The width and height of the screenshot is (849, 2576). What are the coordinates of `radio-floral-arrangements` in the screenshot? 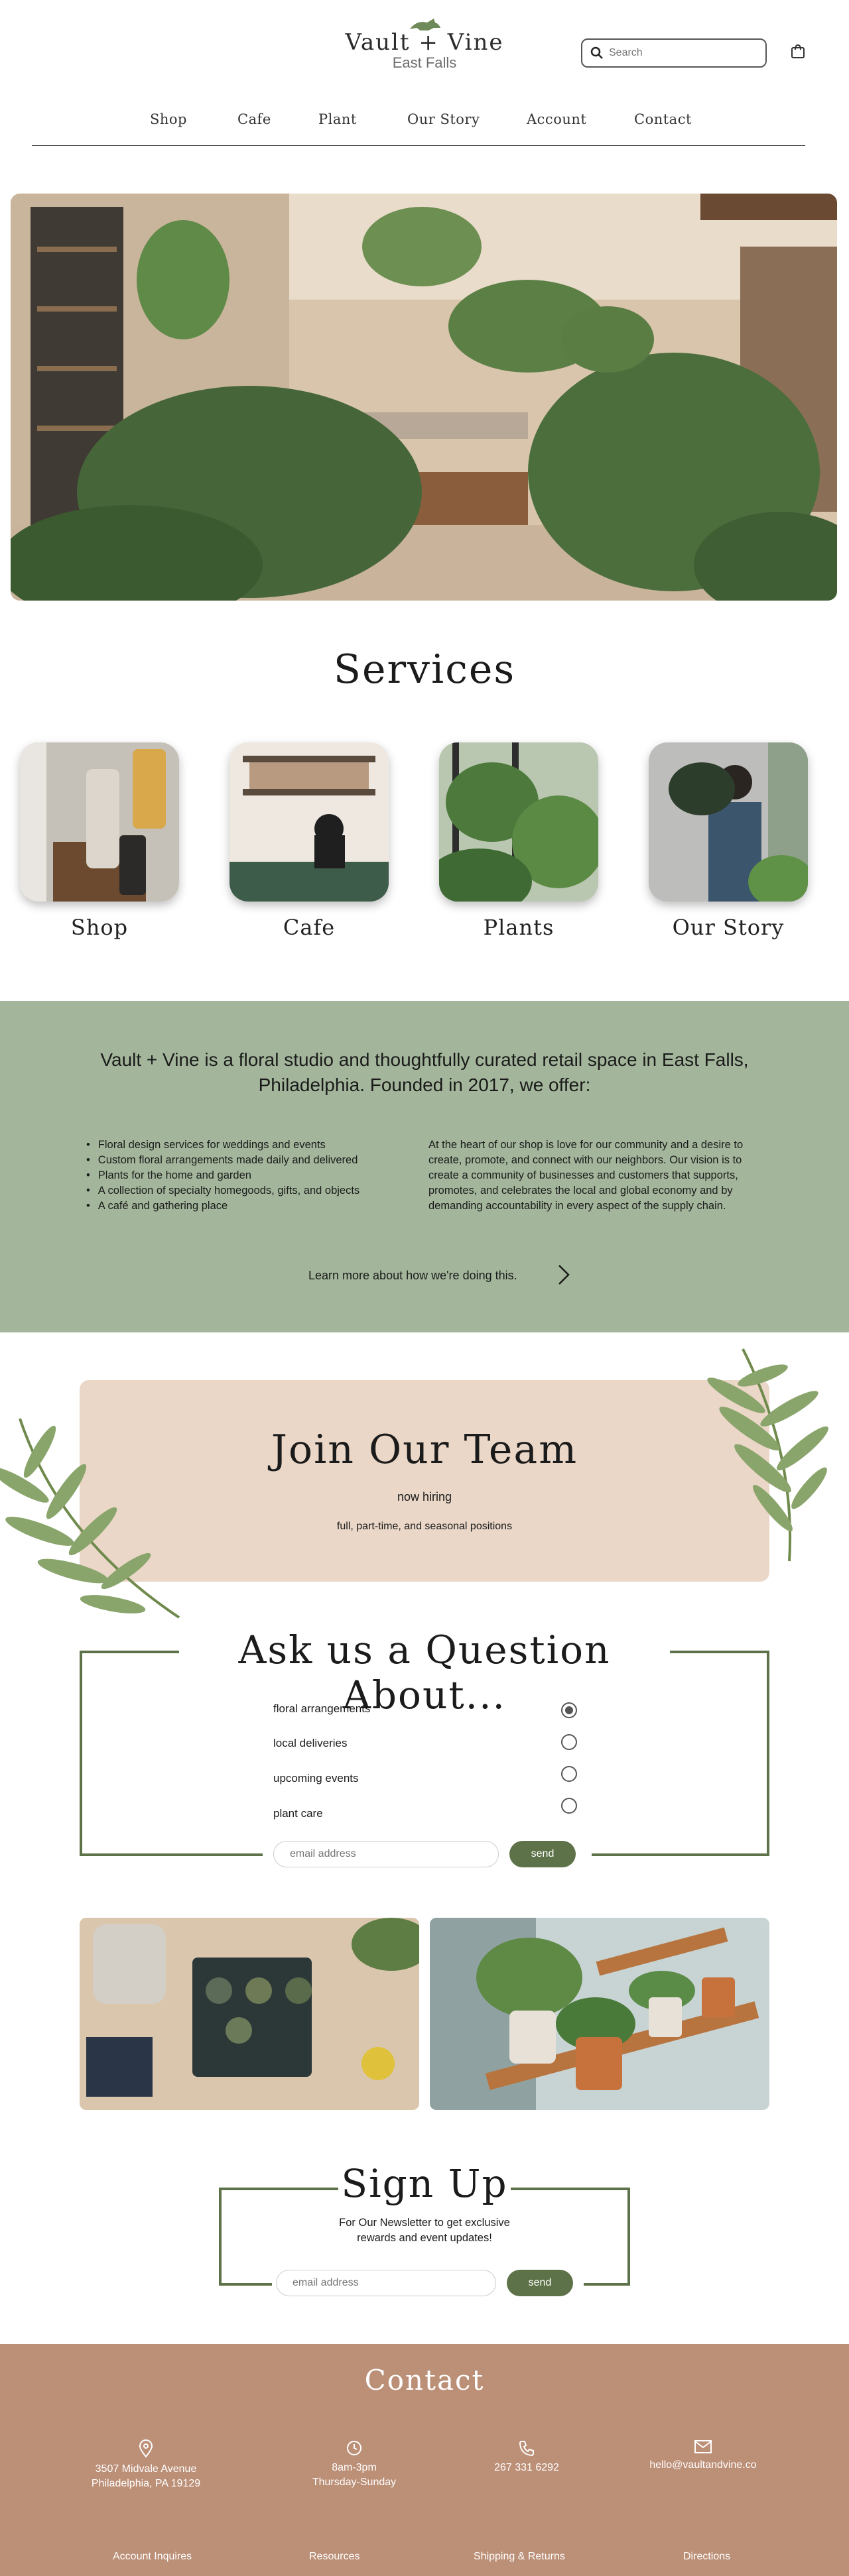 It's located at (569, 1710).